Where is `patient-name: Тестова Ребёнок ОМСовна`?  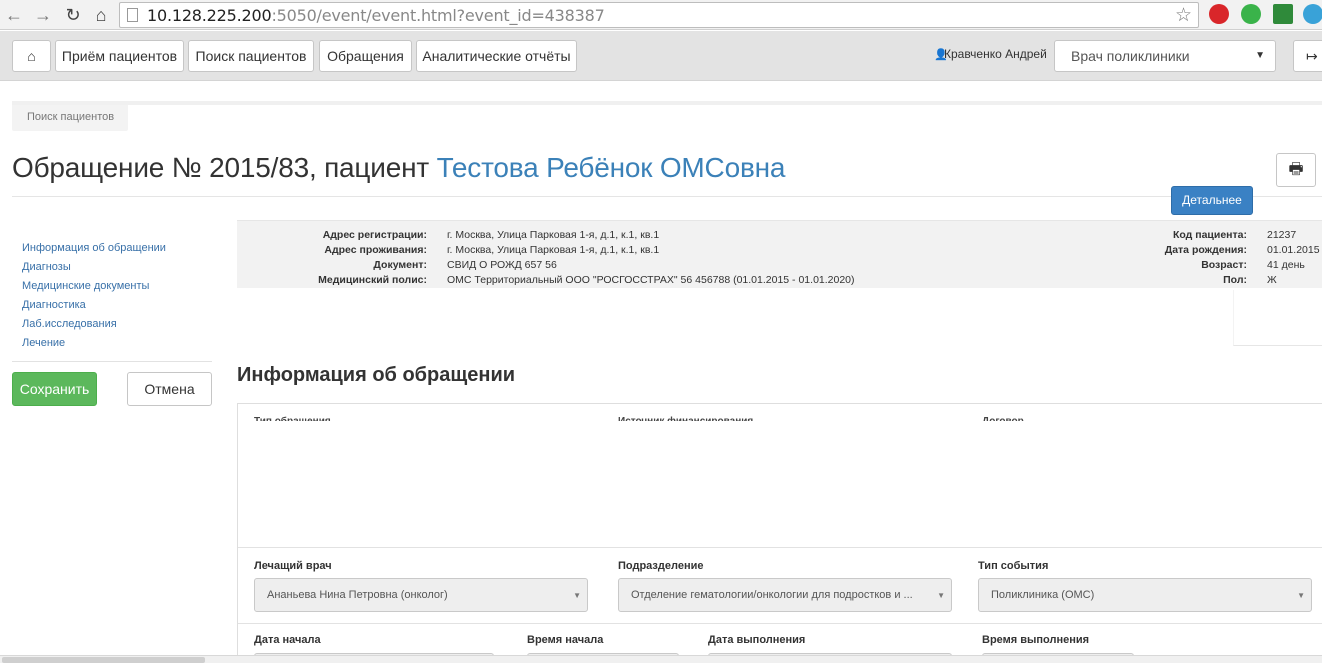
patient-name: Тестова Ребёнок ОМСовна is located at coordinates (611, 167).